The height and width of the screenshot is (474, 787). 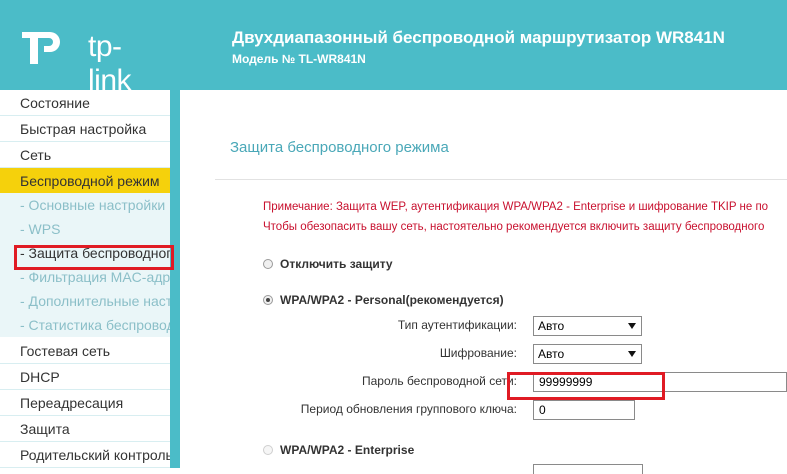 What do you see at coordinates (85, 103) in the screenshot?
I see `sidebar-item-status: Состояние` at bounding box center [85, 103].